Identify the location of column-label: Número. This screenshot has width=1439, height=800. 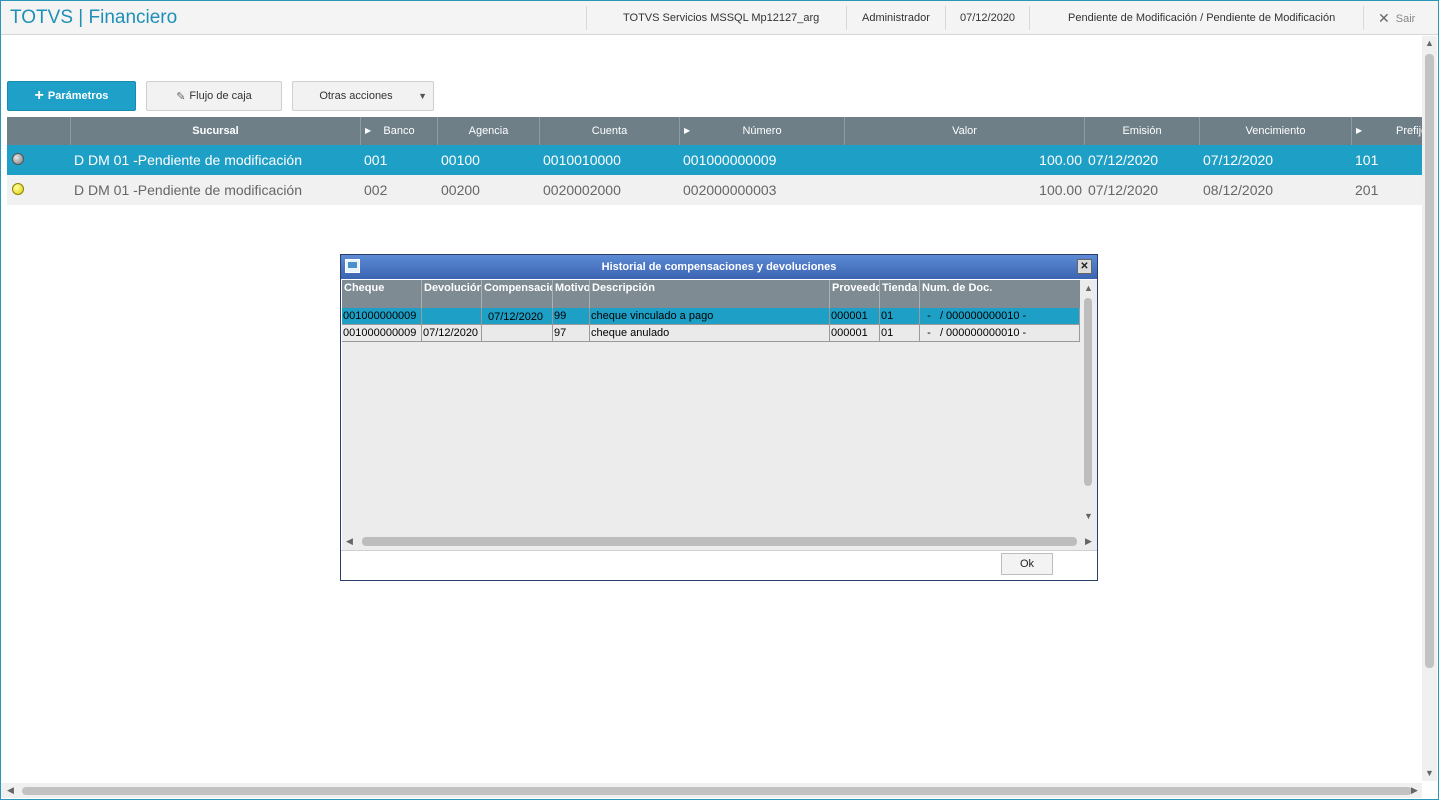
(762, 131).